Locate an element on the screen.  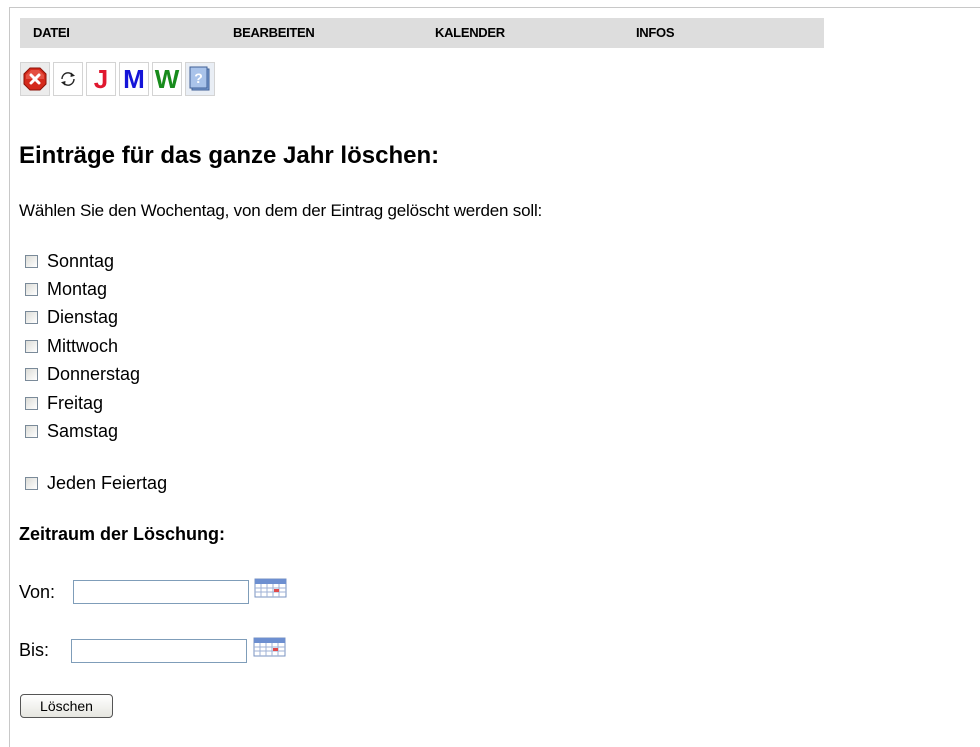
holiday-label: Jeden Feiertag is located at coordinates (107, 482).